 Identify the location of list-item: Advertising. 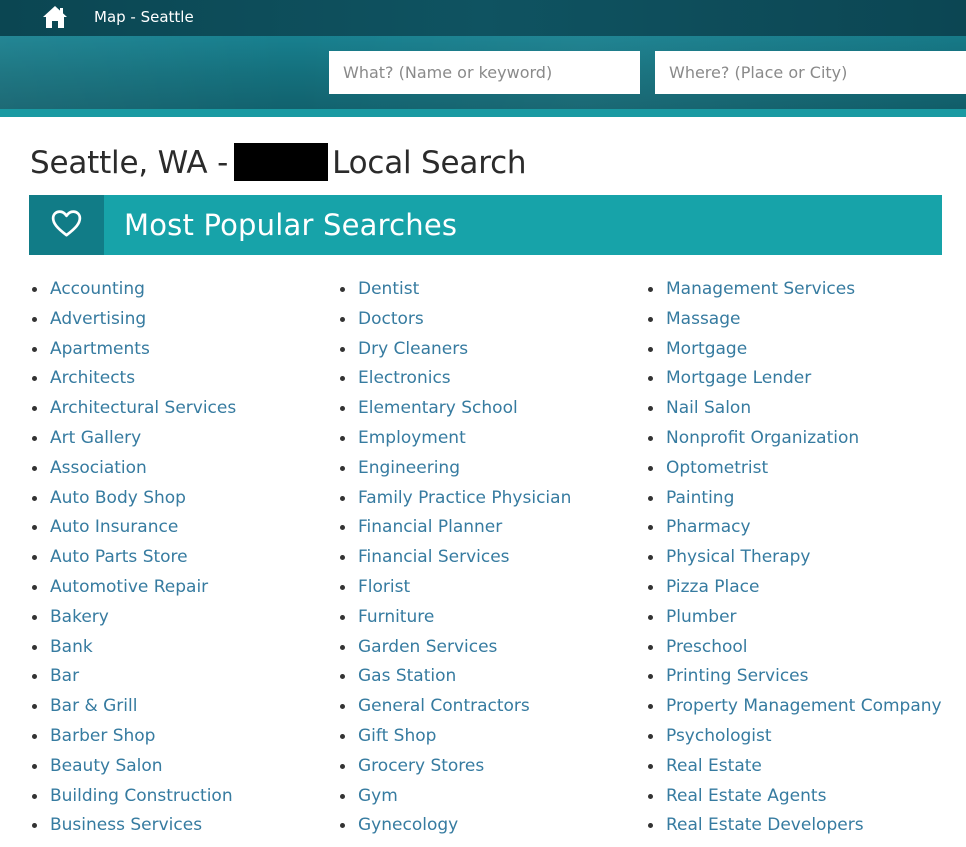
(133, 319).